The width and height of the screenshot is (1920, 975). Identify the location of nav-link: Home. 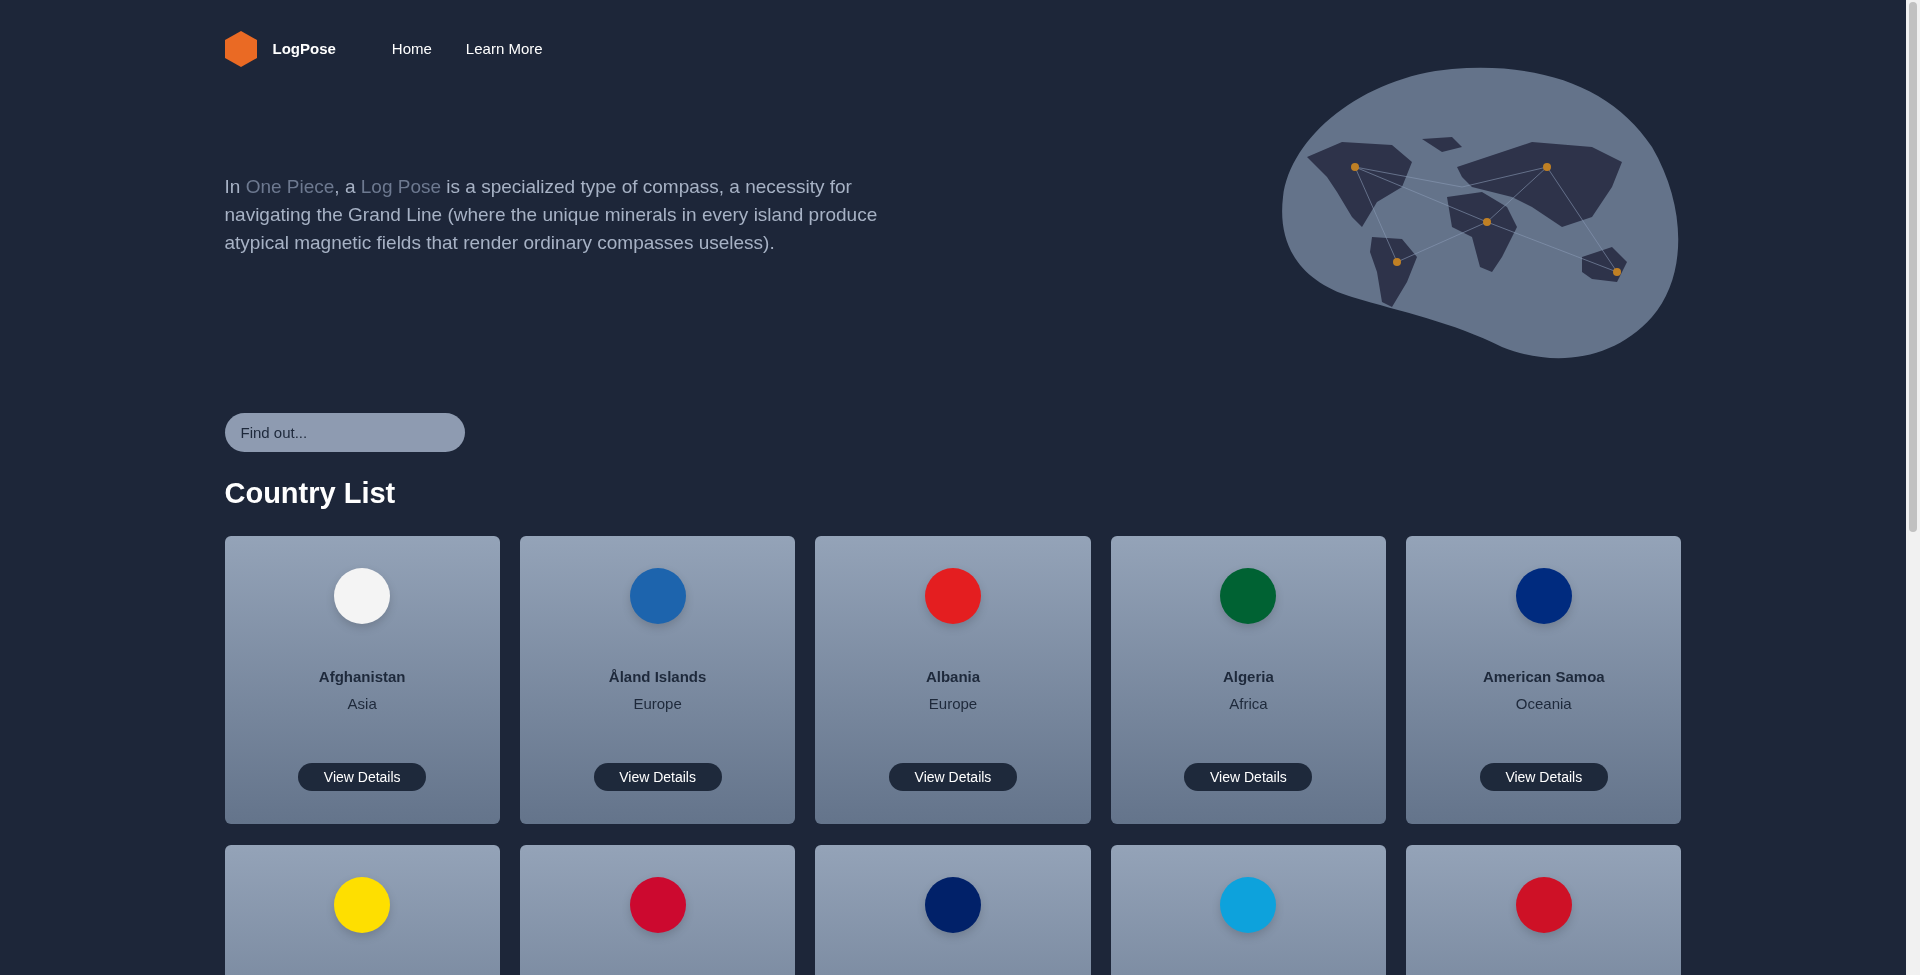
(411, 49).